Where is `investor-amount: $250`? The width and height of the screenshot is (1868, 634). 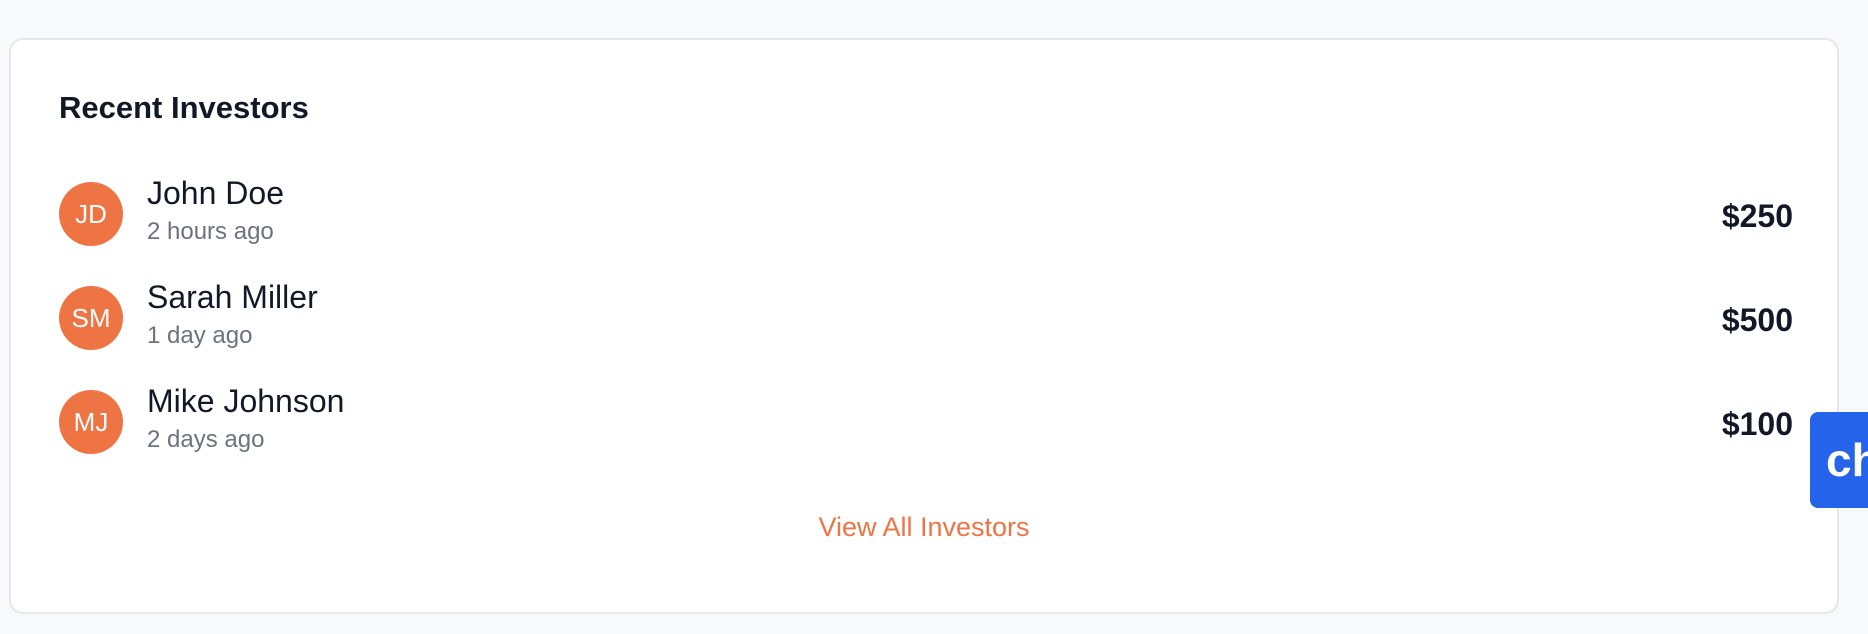
investor-amount: $250 is located at coordinates (1757, 216).